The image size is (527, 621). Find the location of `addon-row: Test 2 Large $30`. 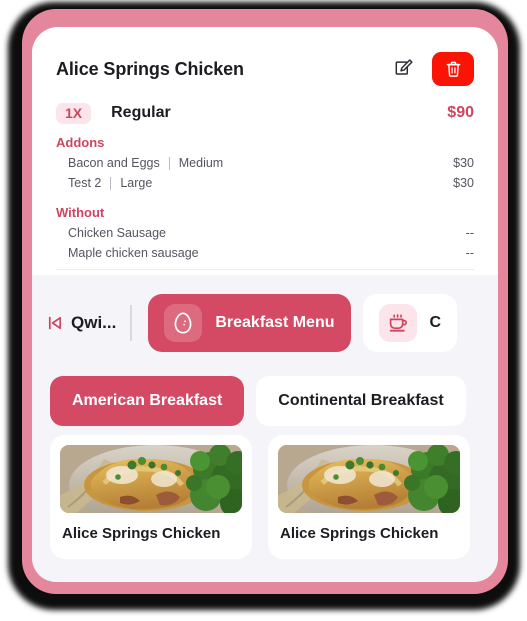

addon-row: Test 2 Large $30 is located at coordinates (265, 183).